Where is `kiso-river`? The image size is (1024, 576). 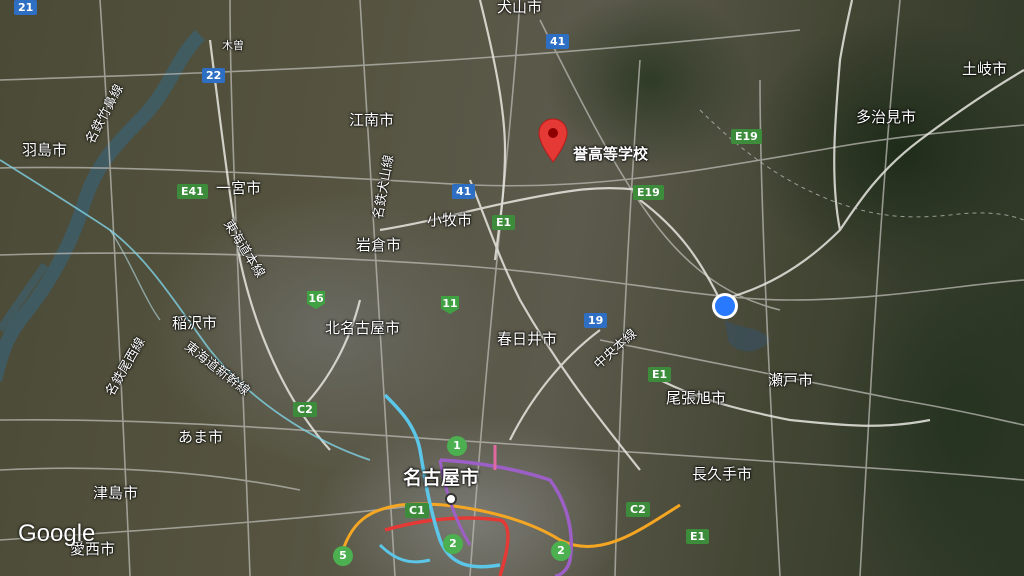 kiso-river is located at coordinates (103, 206).